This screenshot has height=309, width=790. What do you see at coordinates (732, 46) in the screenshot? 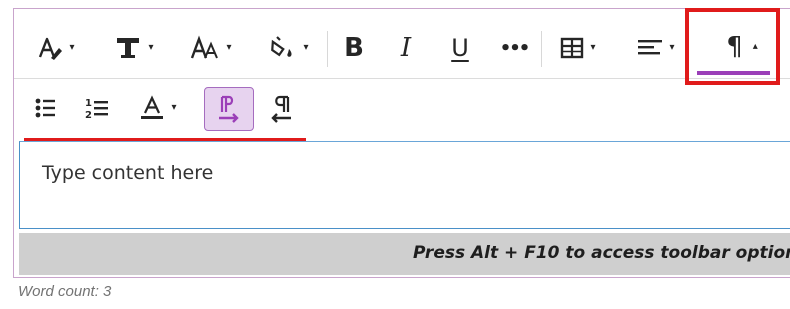
I see `highlight-box` at bounding box center [732, 46].